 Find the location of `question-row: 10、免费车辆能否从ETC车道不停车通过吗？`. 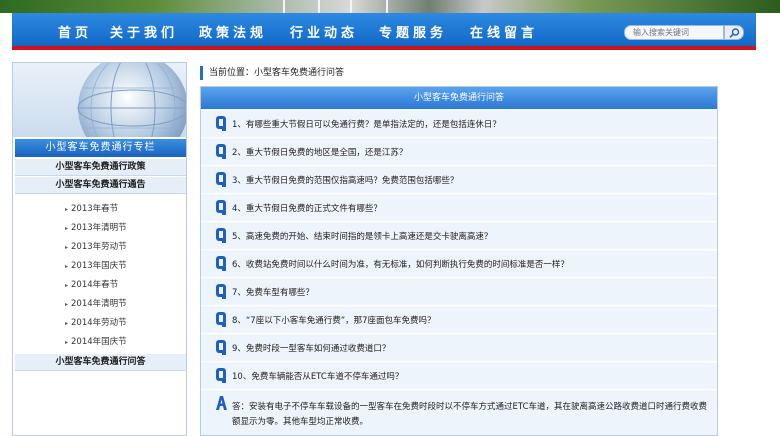

question-row: 10、免费车辆能否从ETC车道不停车通过吗？ is located at coordinates (459, 376).